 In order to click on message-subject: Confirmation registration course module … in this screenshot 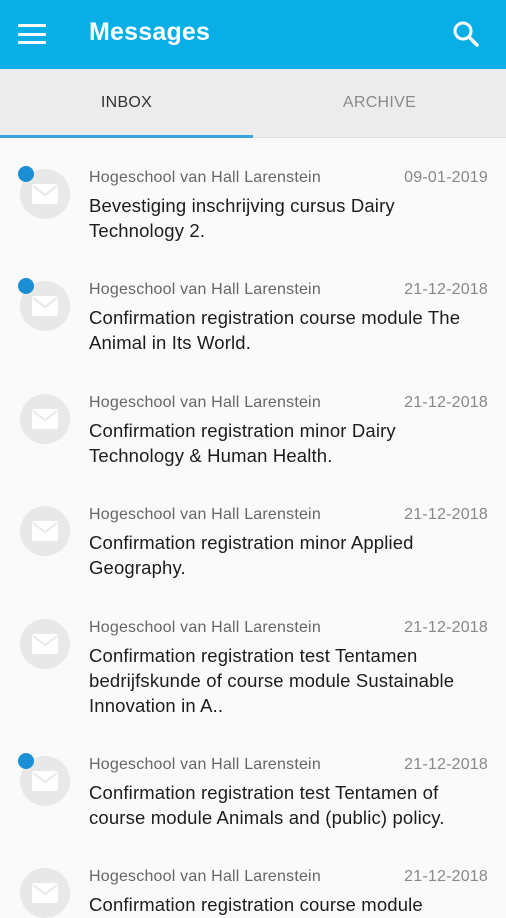, I will do `click(275, 330)`.